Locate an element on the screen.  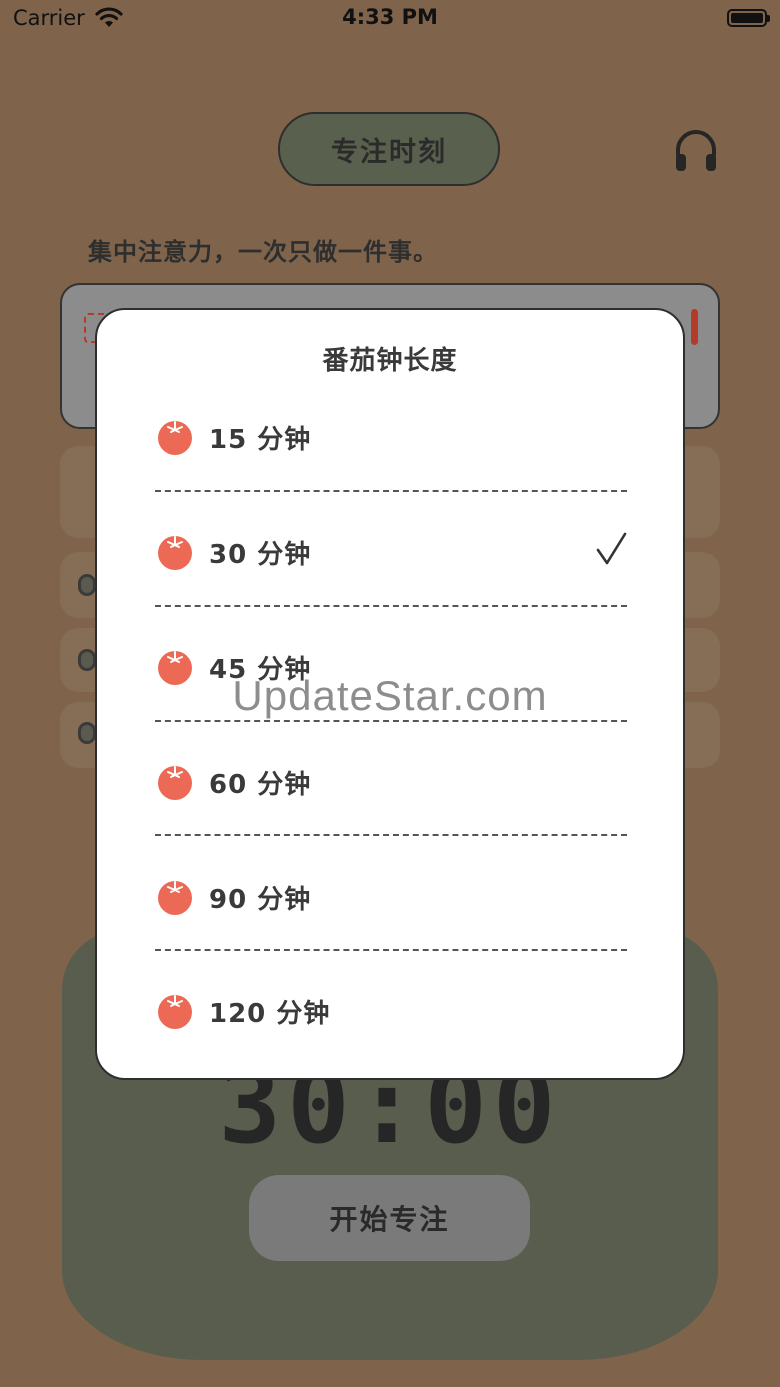
option-label: 120 分钟 is located at coordinates (270, 1014).